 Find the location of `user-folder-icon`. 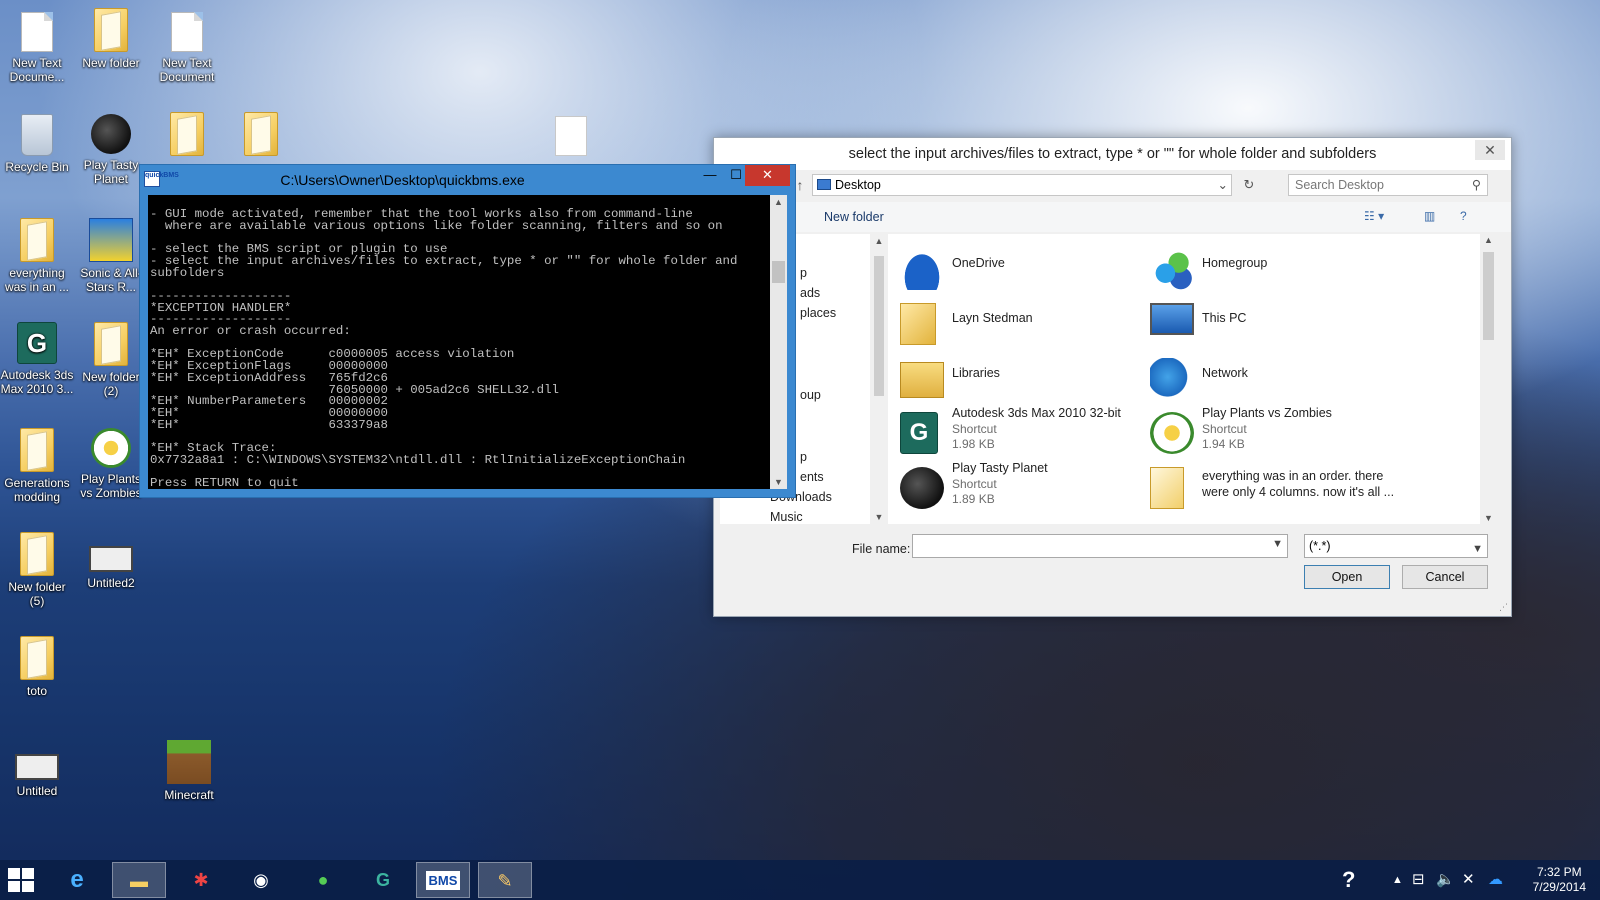

user-folder-icon is located at coordinates (918, 324).